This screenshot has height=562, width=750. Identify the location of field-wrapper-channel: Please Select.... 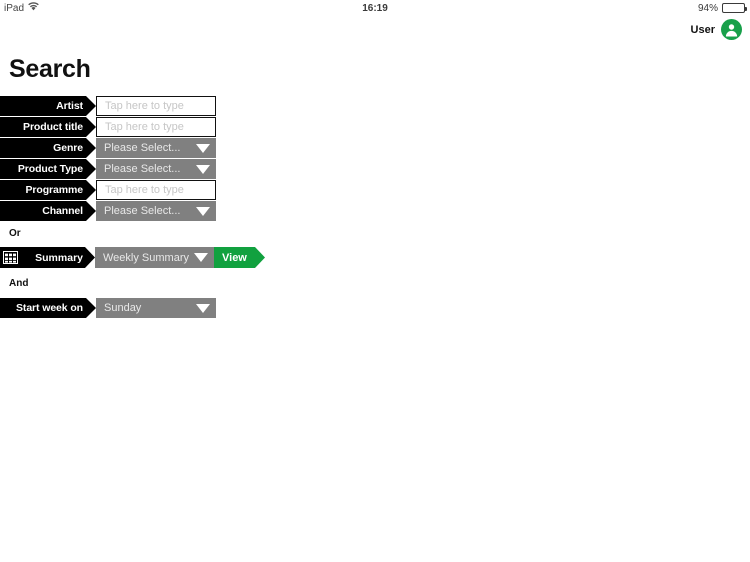
(156, 211).